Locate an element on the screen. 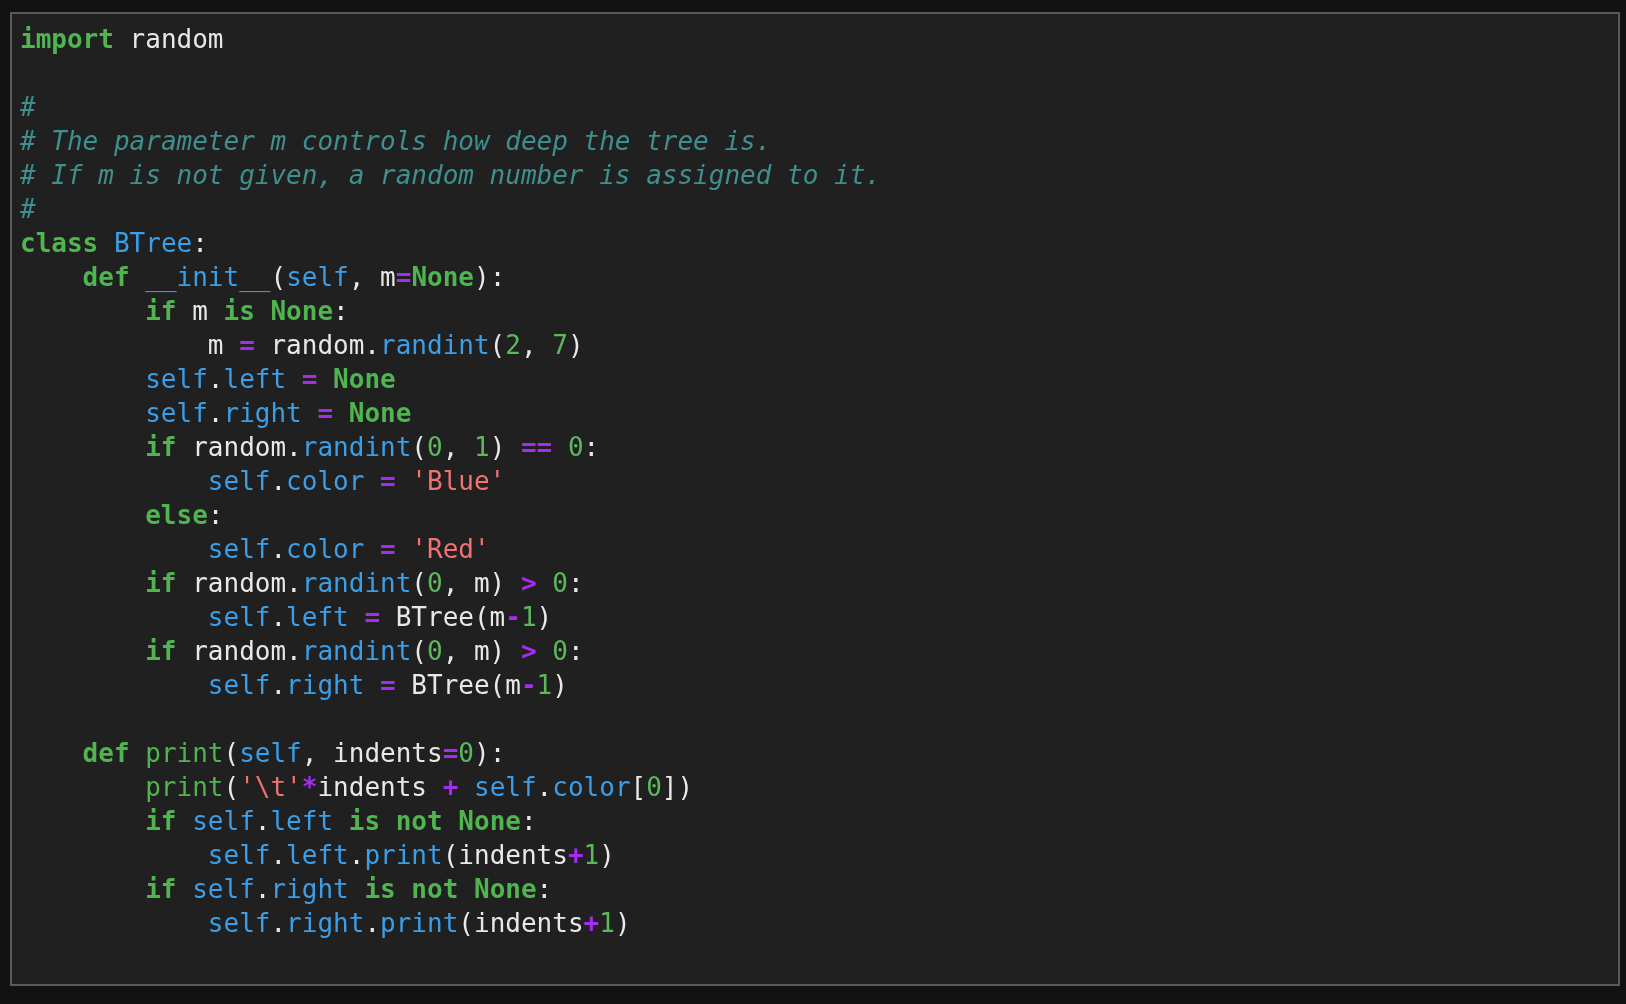  code-line: if self.right is not None: is located at coordinates (349, 889).